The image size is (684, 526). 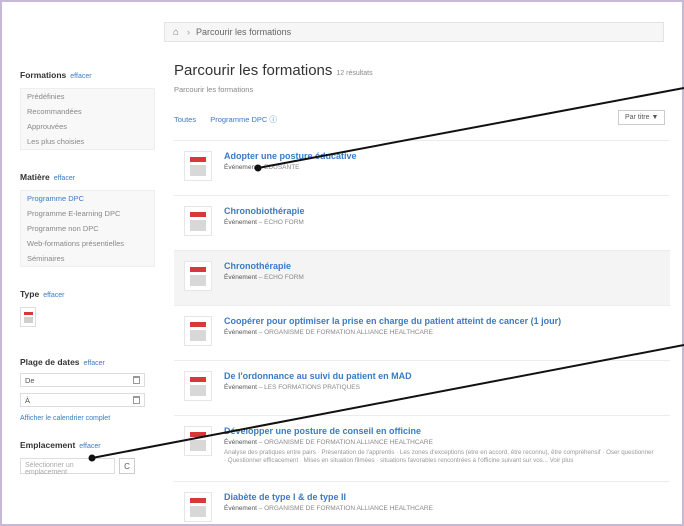 I want to click on filter-formations-header: Formations effacer, so click(x=87, y=75).